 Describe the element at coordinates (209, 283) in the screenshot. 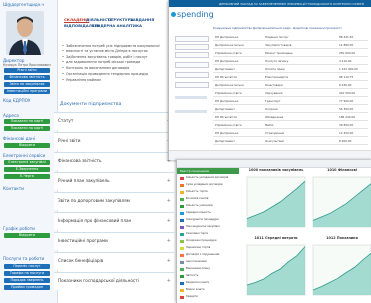

I see `legend-item: Бюджетні кошти` at that location.